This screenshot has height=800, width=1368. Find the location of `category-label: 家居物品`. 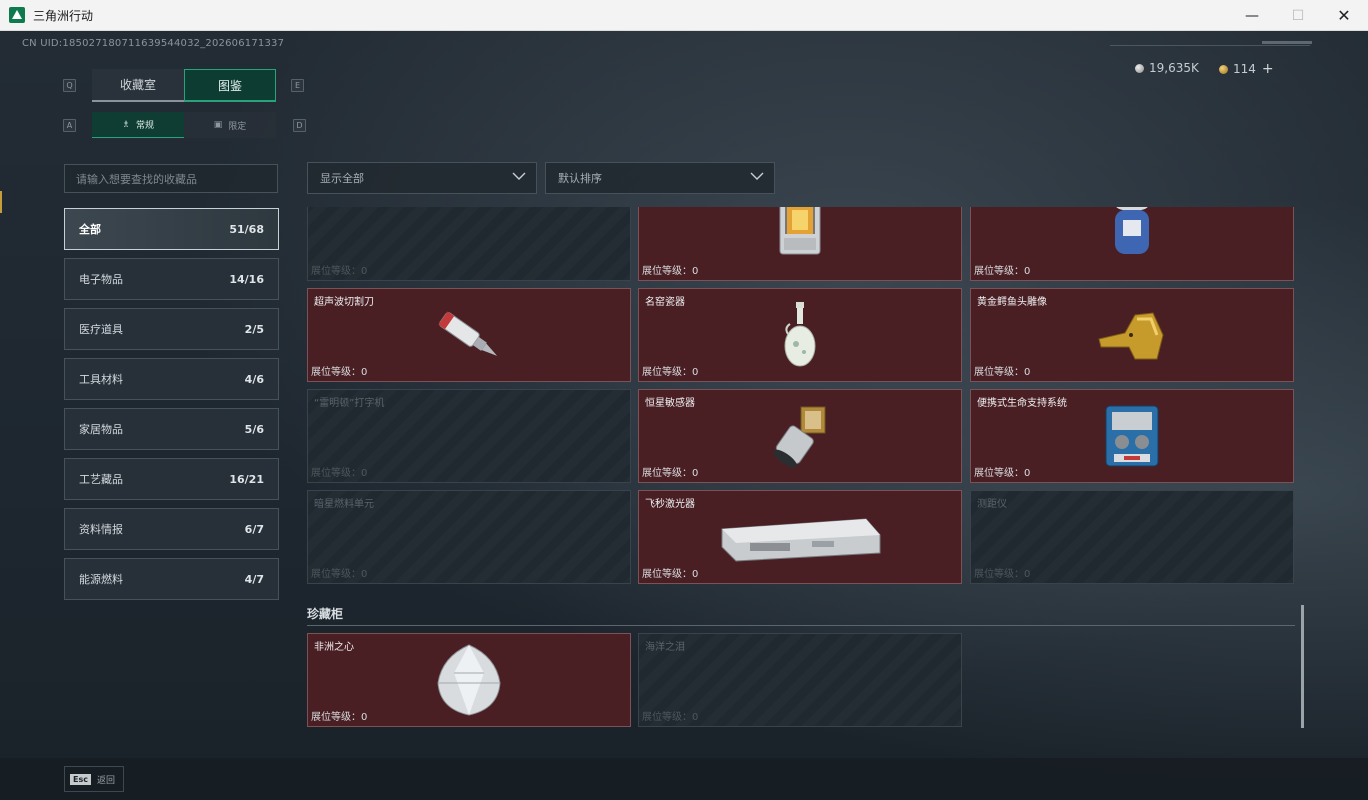

category-label: 家居物品 is located at coordinates (101, 429).